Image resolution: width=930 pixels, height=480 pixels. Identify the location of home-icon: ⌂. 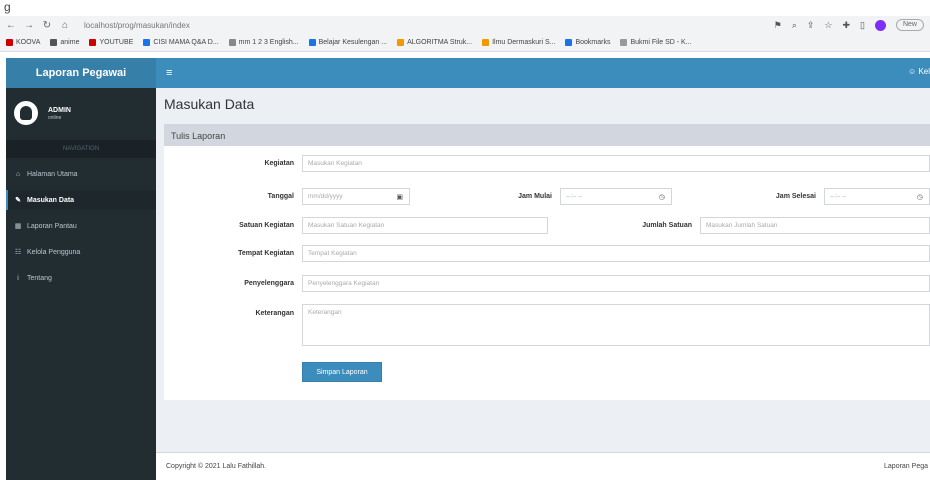
(18, 174).